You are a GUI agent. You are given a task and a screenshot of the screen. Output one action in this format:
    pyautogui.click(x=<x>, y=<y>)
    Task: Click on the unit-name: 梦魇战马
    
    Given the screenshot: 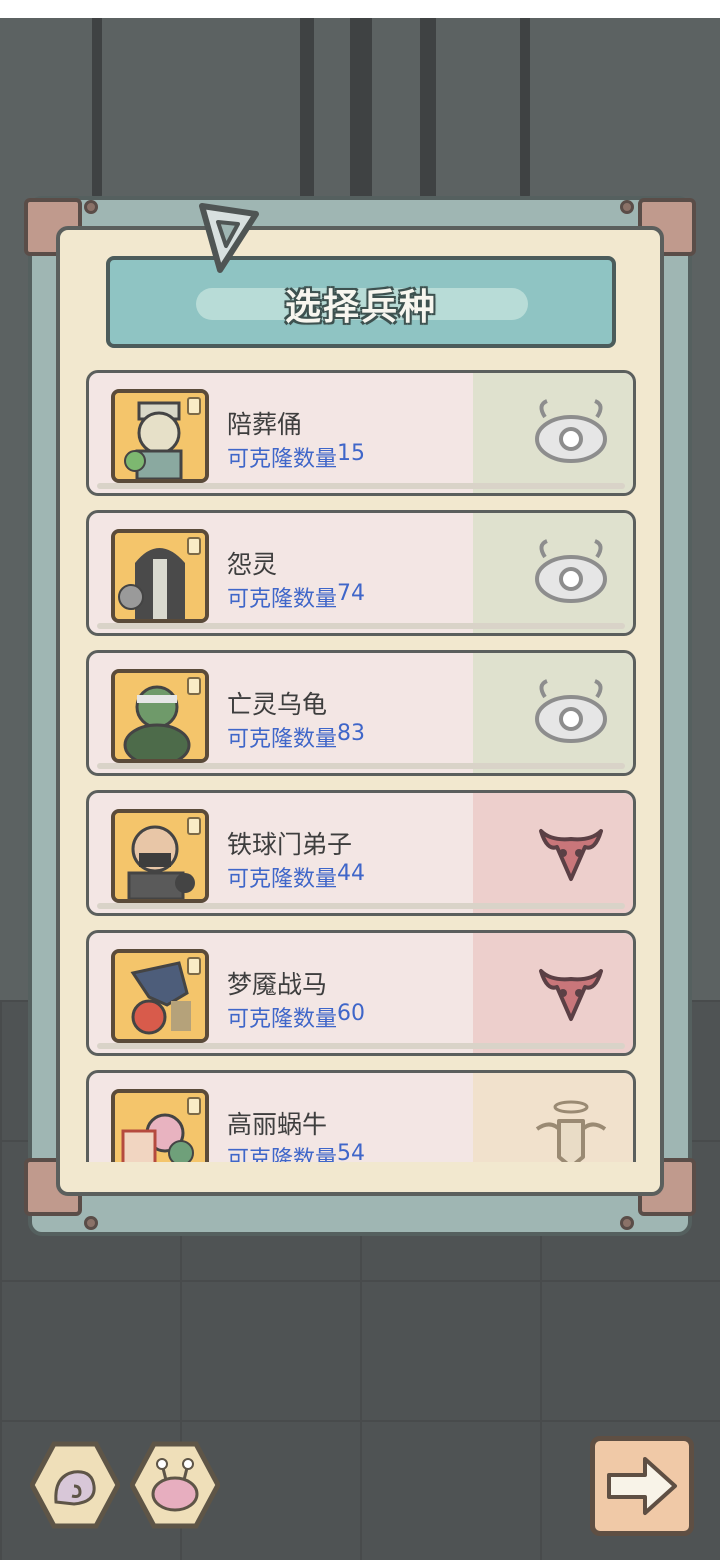 What is the action you would take?
    pyautogui.click(x=277, y=984)
    